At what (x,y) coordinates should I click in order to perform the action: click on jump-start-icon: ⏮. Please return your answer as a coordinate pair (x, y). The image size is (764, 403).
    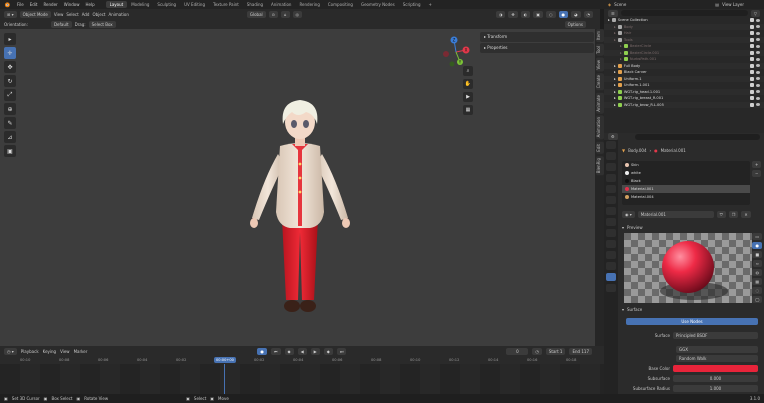
    Looking at the image, I should click on (275, 351).